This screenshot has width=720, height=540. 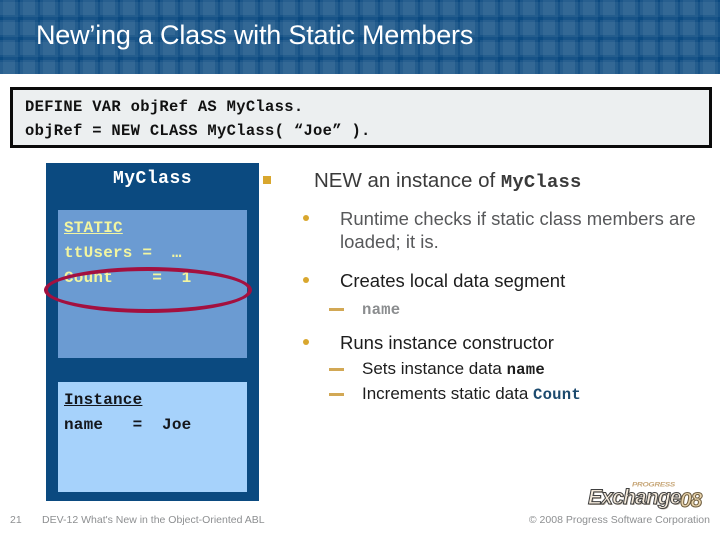 I want to click on slide-header-banner: New’ing a Class with Static Members, so click(x=360, y=37).